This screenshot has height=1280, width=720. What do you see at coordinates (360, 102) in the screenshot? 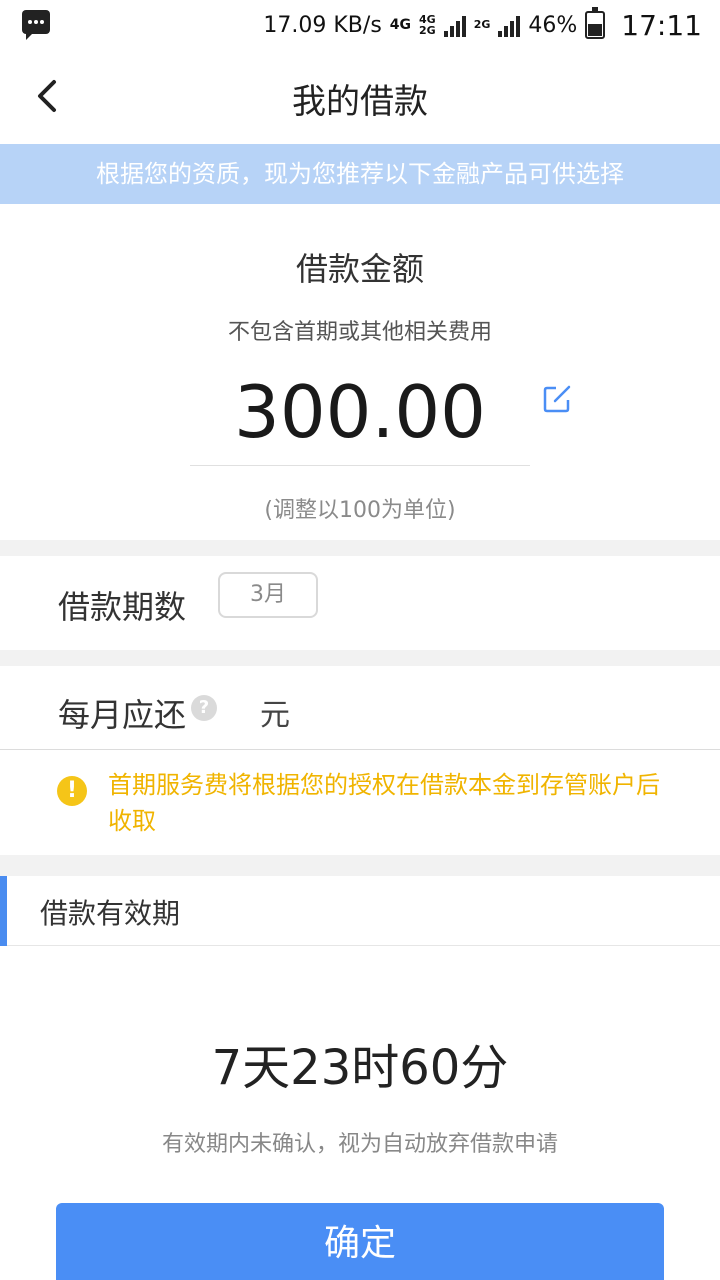
I see `page-title: 我的借款` at bounding box center [360, 102].